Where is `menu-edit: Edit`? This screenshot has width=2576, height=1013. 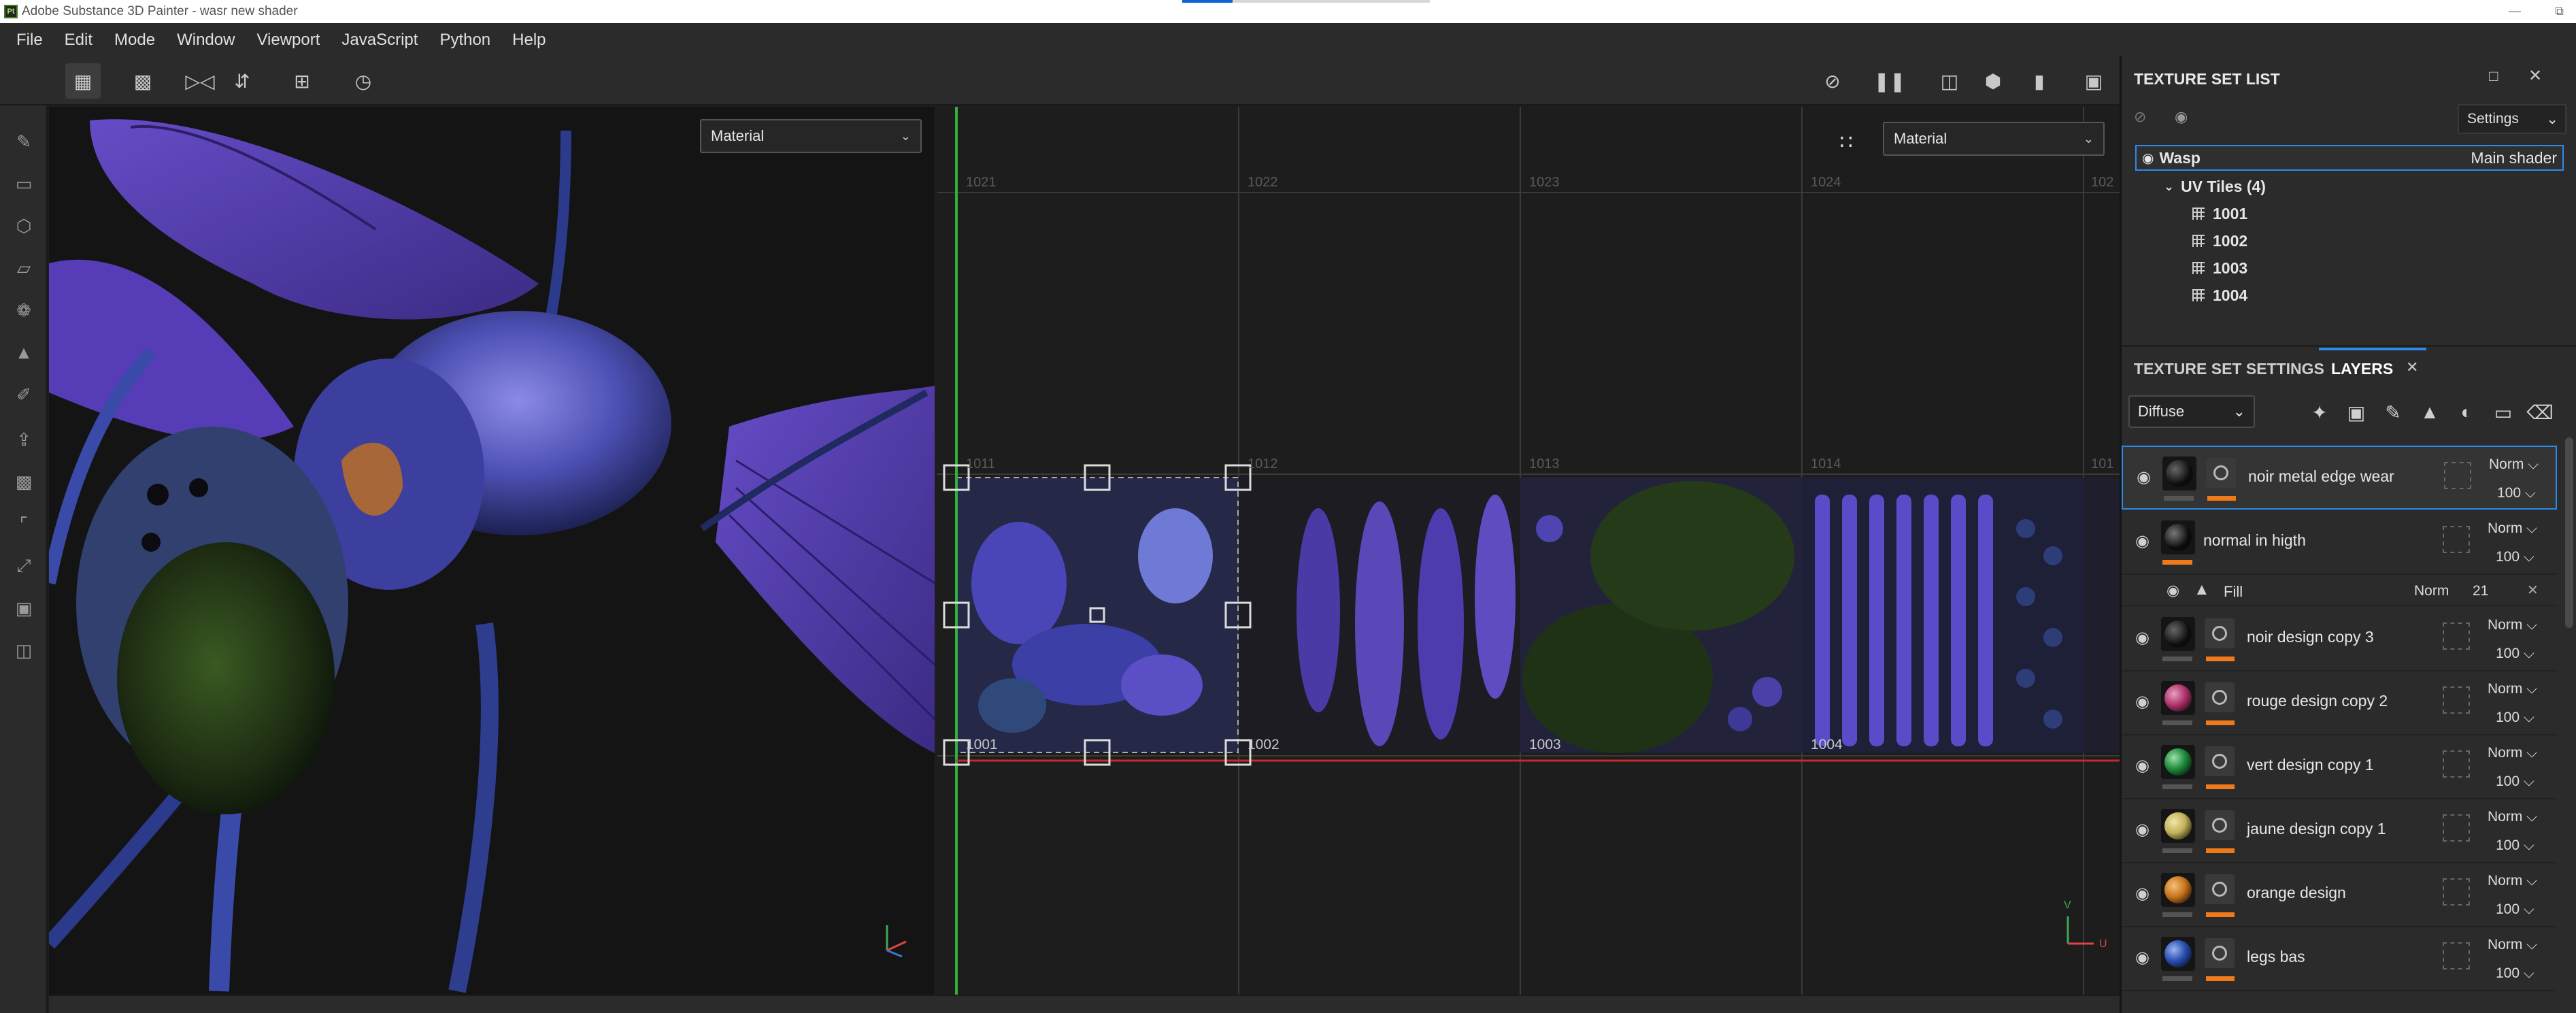
menu-edit: Edit is located at coordinates (78, 40).